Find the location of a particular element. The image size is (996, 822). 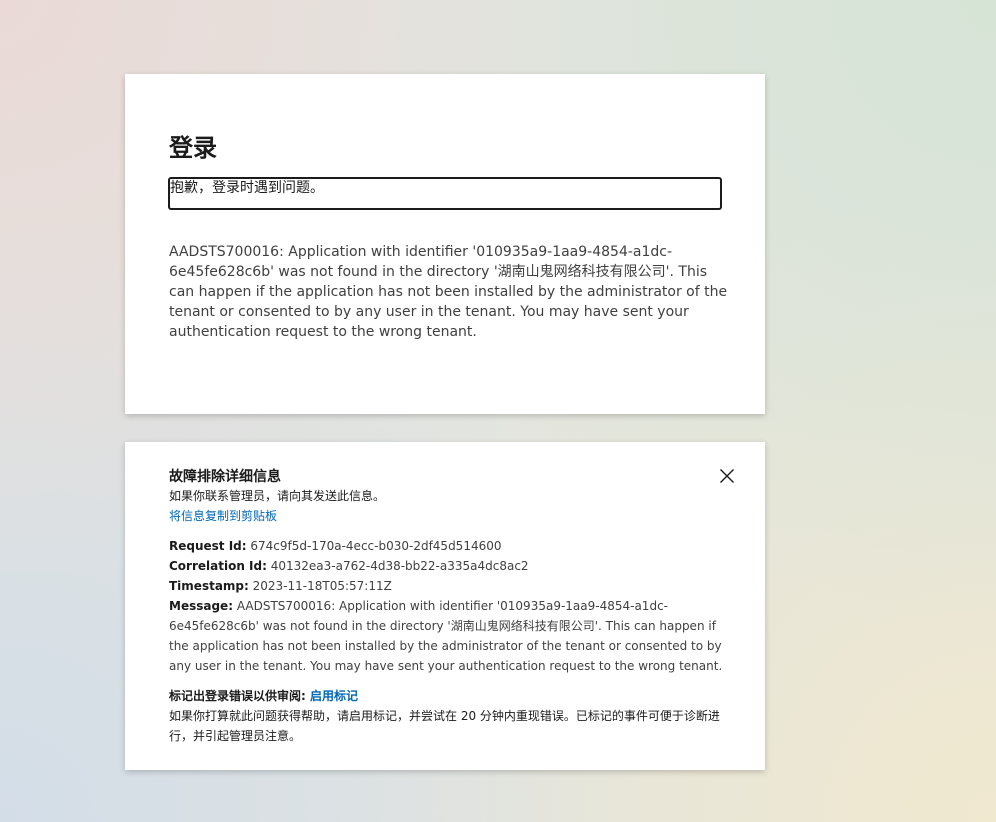

flag-row: 标记出登录错误以供审阅: 启用标记 is located at coordinates (449, 696).